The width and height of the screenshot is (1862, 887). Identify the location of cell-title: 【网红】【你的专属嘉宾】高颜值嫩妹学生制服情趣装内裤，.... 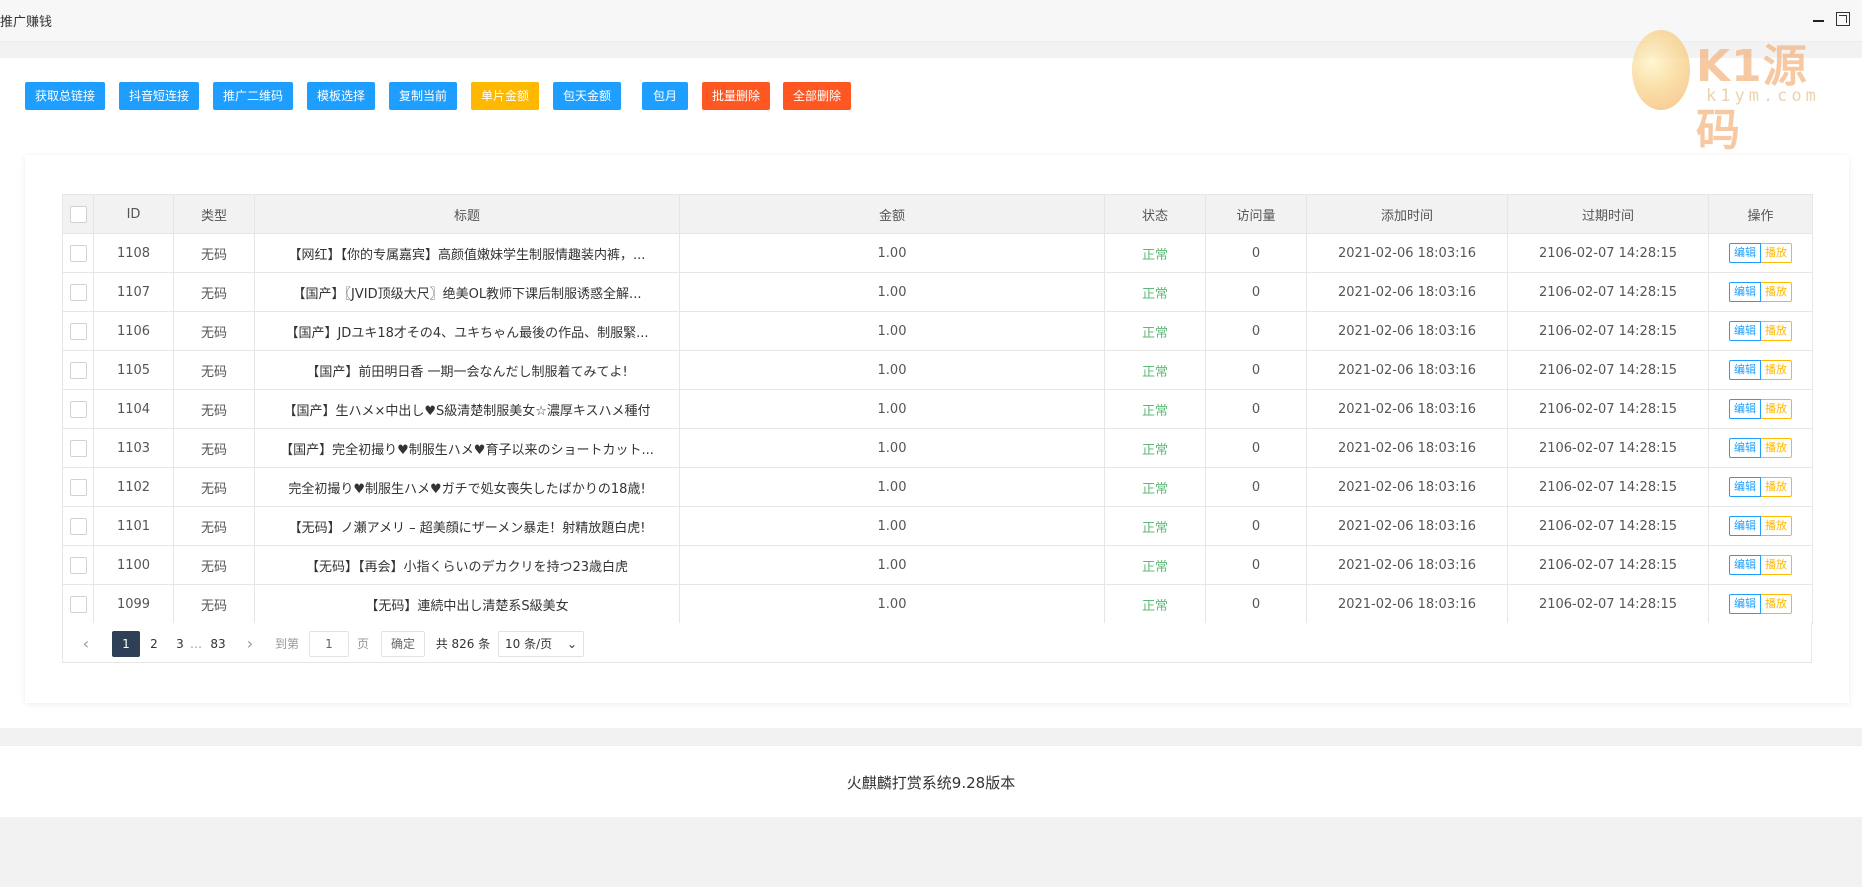
(467, 253).